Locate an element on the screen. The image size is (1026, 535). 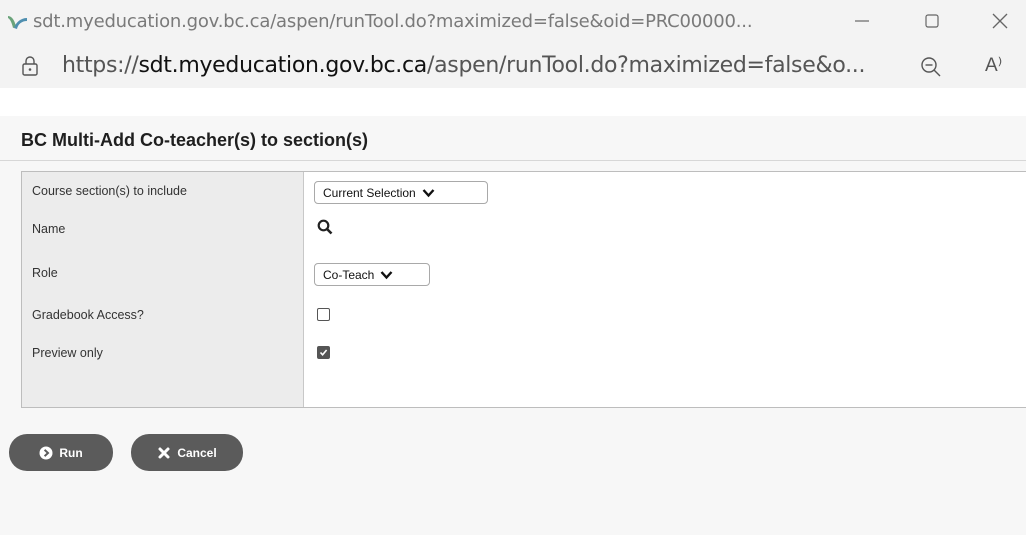
page-title: BC Multi-Add Co-teacher(s) to section(s) is located at coordinates (195, 140).